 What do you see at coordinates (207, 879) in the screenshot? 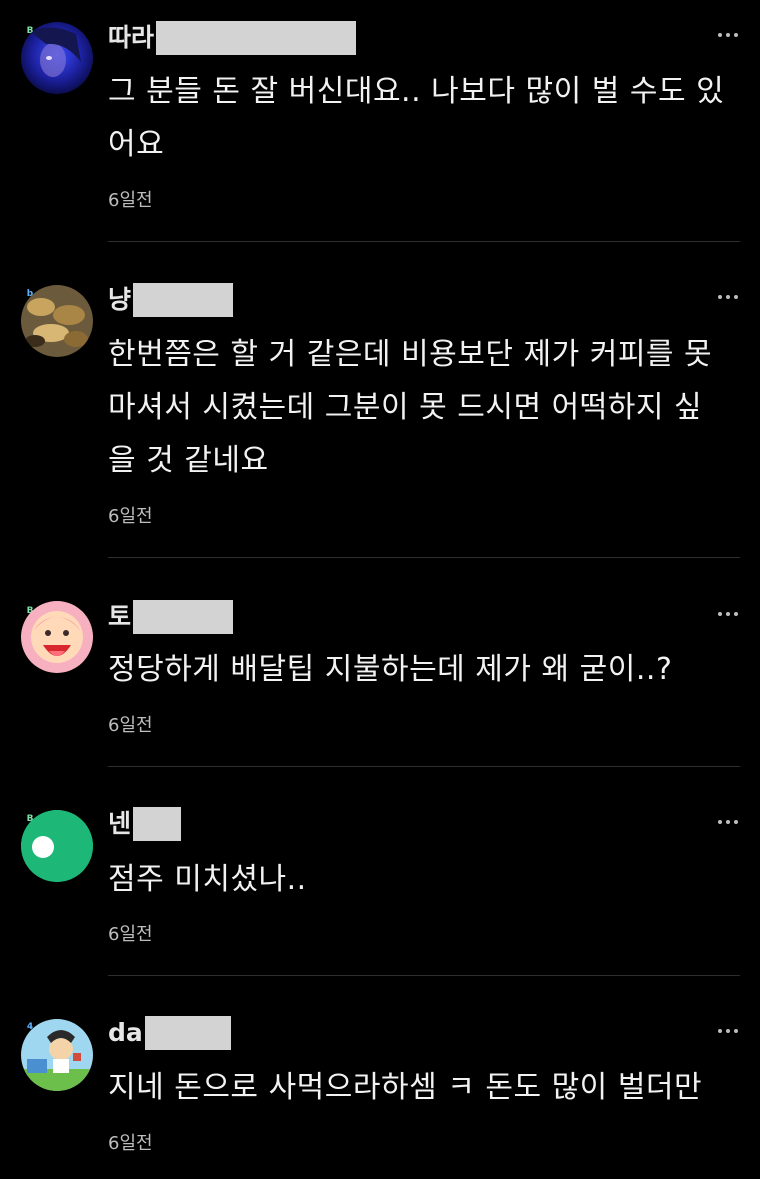
I see `comment-text-line: 점주 미치셨나..` at bounding box center [207, 879].